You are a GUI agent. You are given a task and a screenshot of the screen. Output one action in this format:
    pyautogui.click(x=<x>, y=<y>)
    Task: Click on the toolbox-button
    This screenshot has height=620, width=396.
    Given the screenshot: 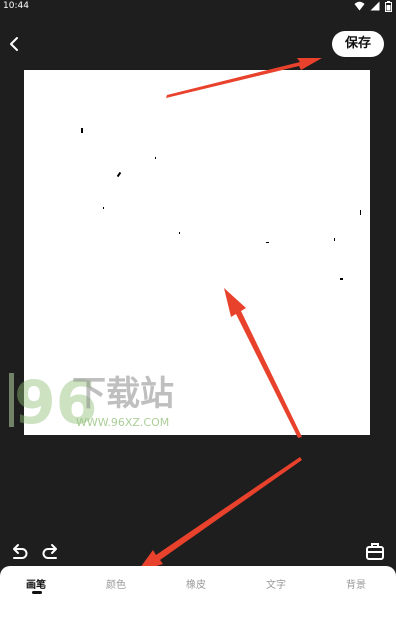 What is the action you would take?
    pyautogui.click(x=375, y=551)
    